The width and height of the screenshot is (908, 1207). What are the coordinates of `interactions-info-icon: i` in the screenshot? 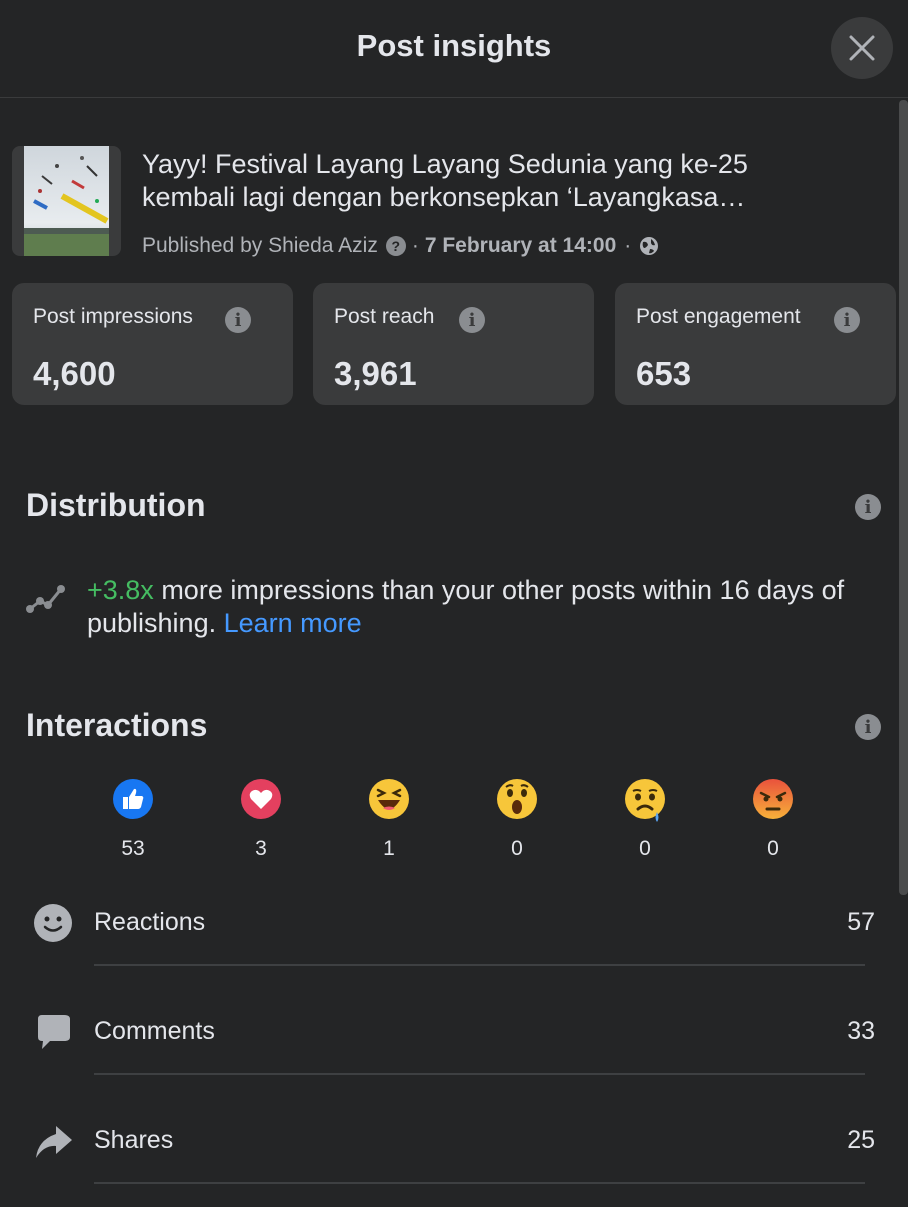 It's located at (868, 727).